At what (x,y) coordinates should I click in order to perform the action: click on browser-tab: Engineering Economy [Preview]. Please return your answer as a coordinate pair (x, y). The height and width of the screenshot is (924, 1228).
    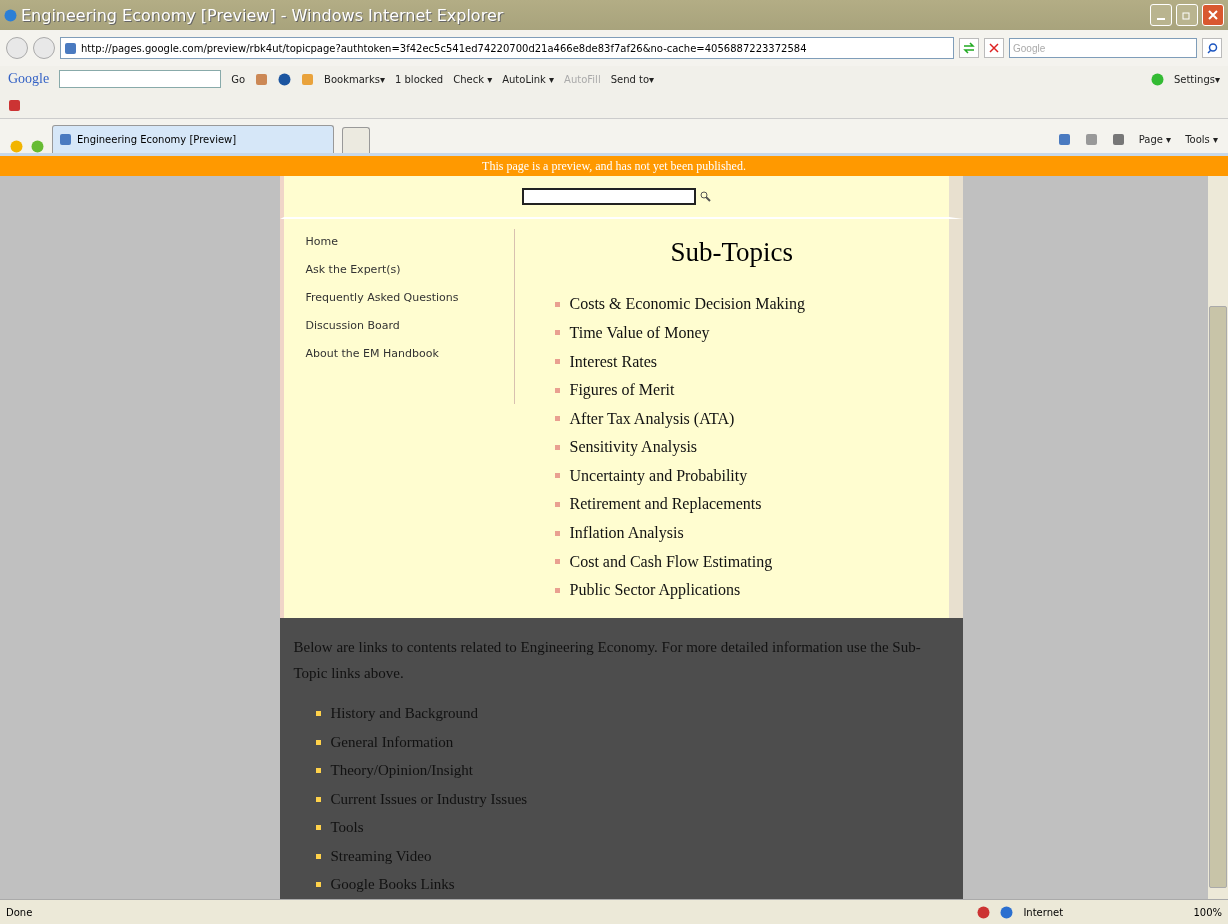
    Looking at the image, I should click on (193, 139).